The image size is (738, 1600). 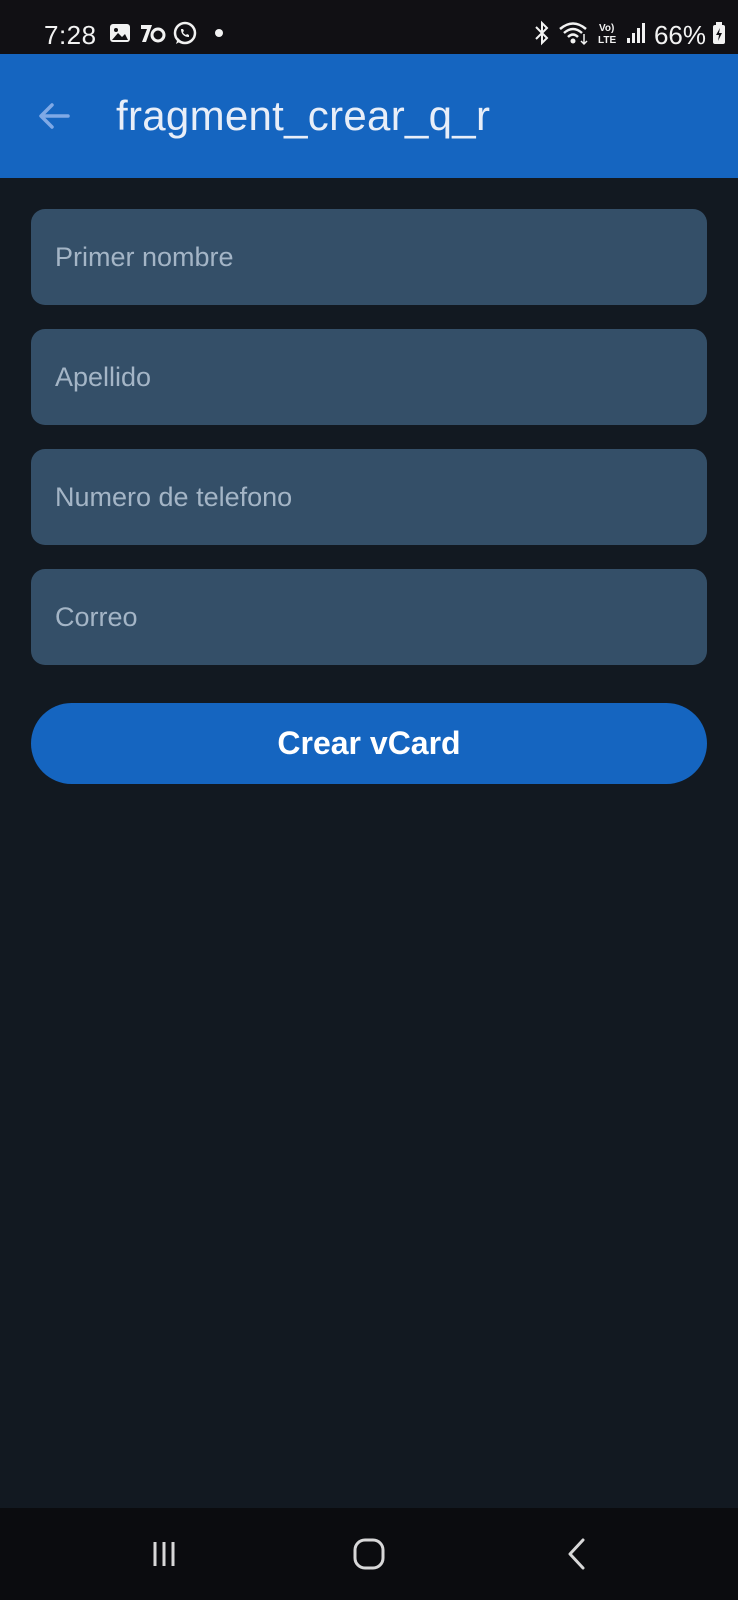 I want to click on email-input, so click(x=369, y=617).